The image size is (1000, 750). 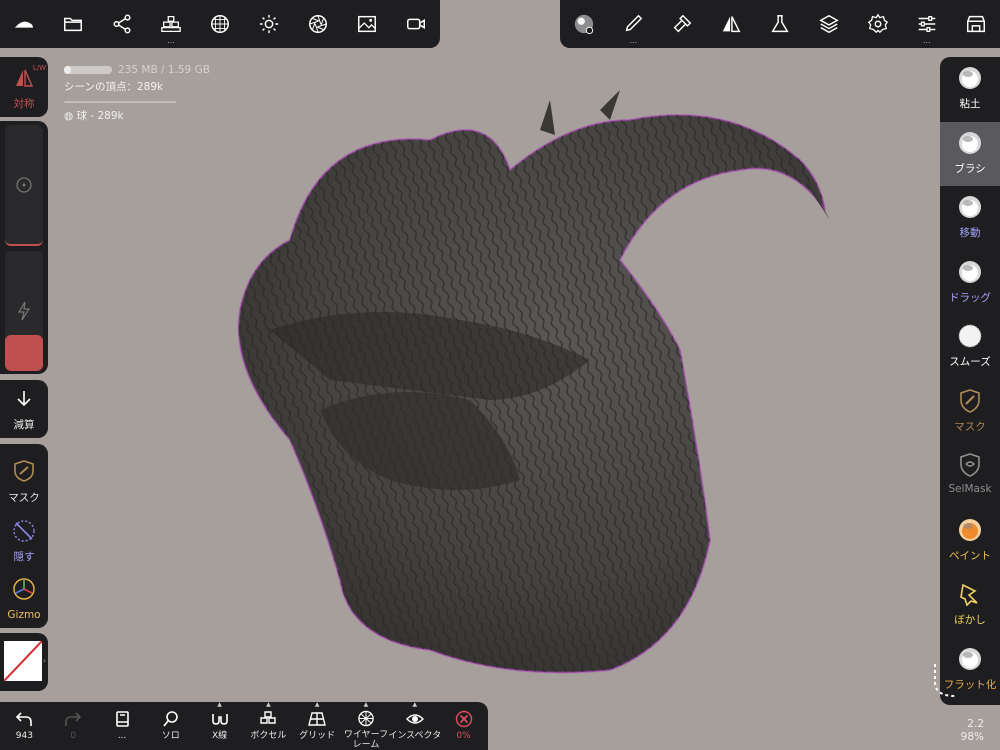 What do you see at coordinates (970, 412) in the screenshot?
I see `tool-mask: マスク` at bounding box center [970, 412].